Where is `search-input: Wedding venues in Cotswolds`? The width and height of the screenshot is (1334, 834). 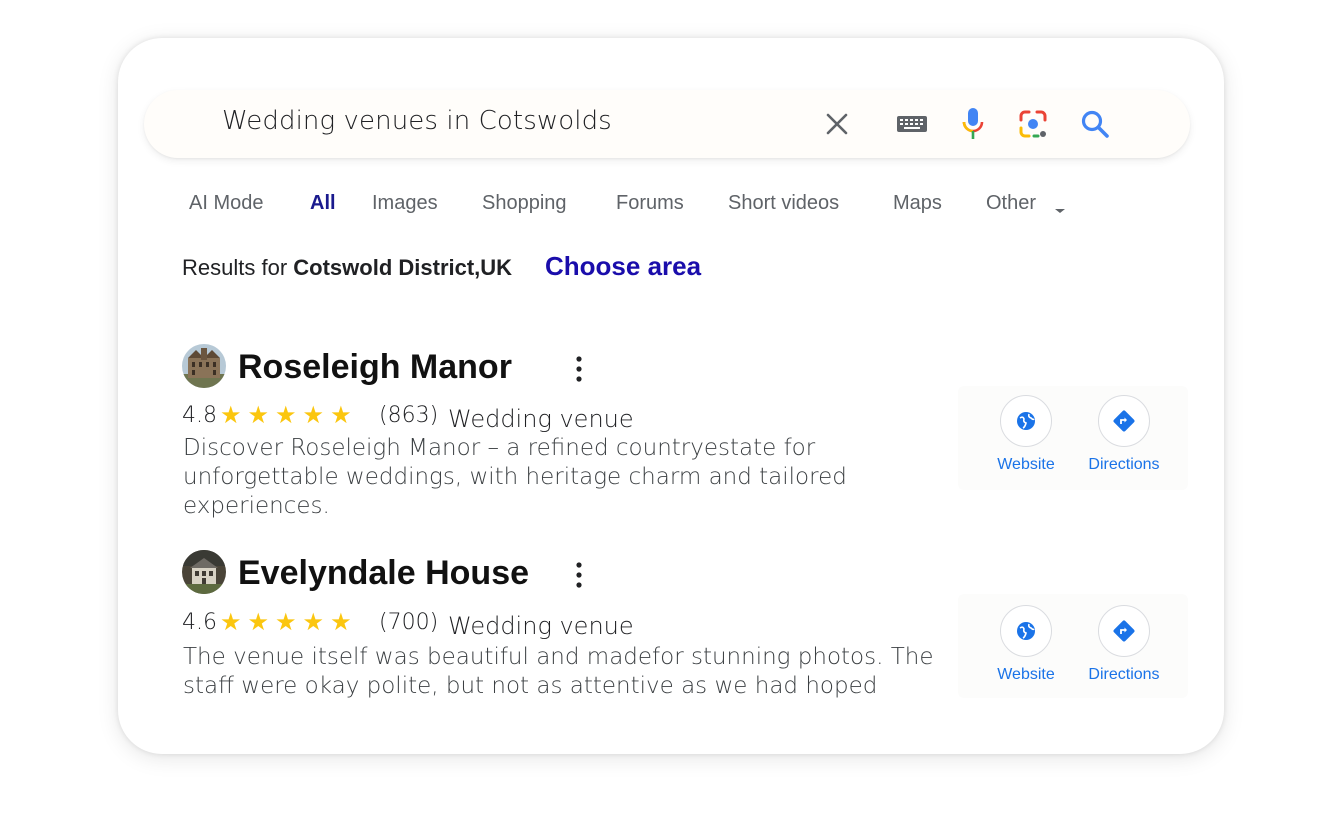
search-input: Wedding venues in Cotswolds is located at coordinates (417, 121).